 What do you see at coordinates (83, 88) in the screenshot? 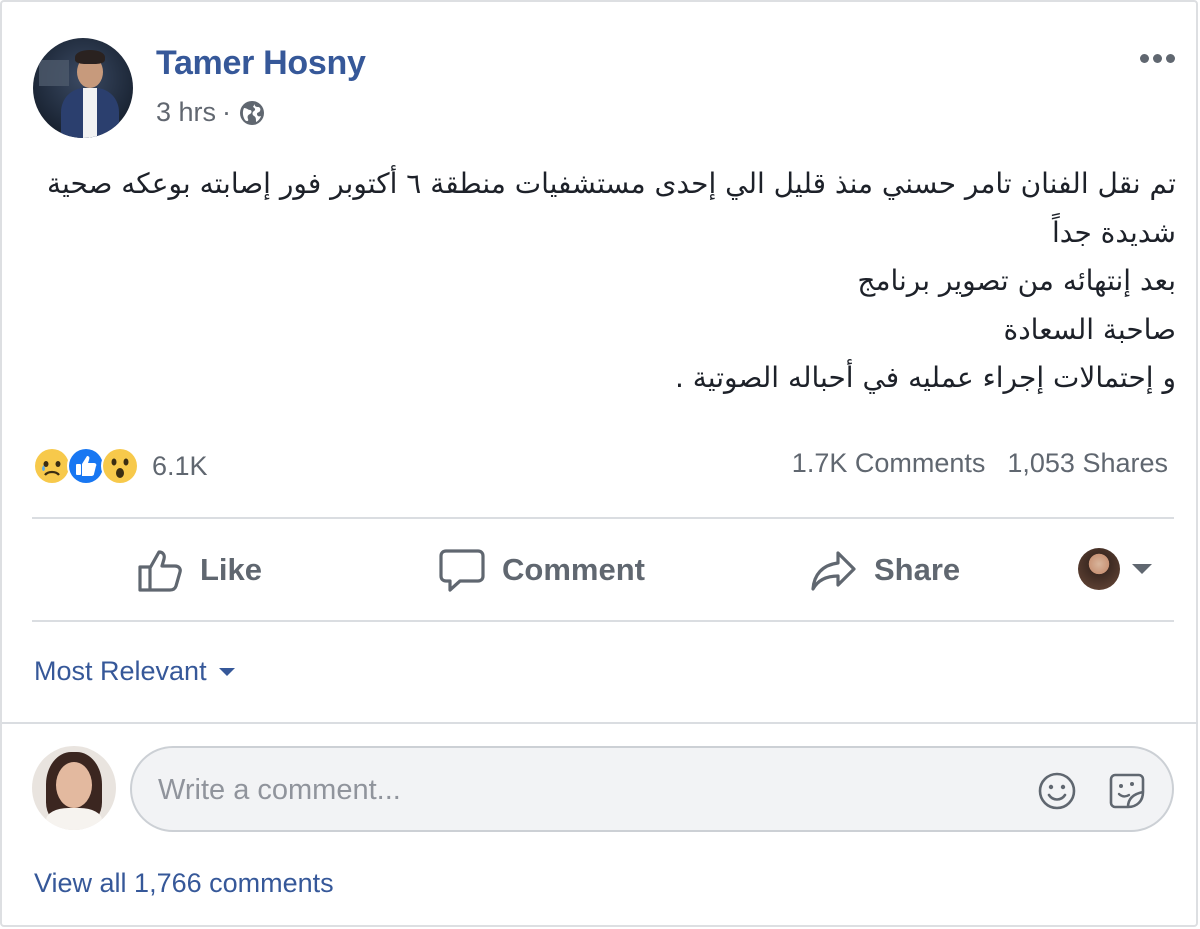
I see `author-avatar` at bounding box center [83, 88].